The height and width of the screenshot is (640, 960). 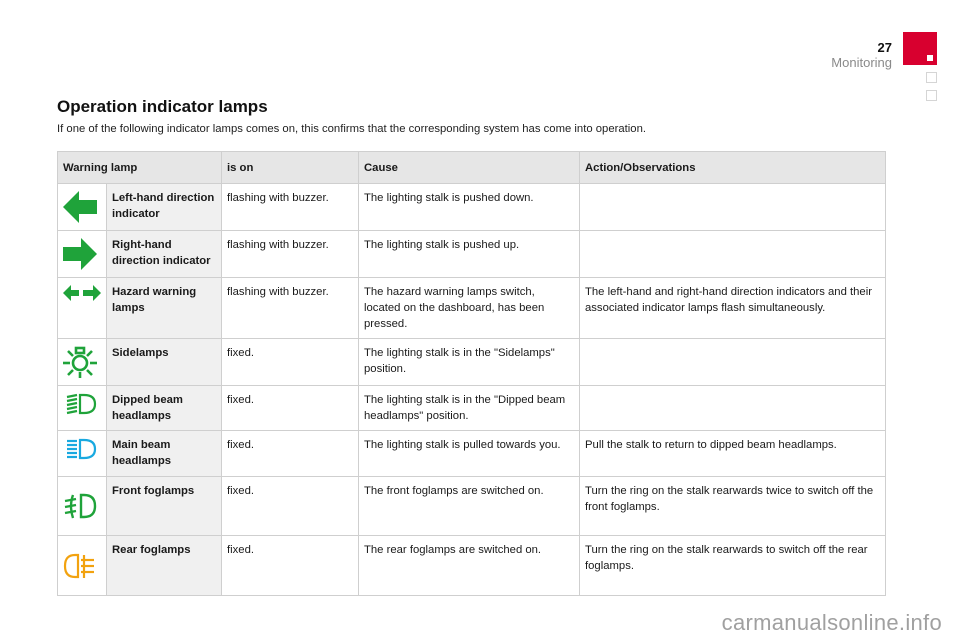 I want to click on lamp-cause: The lighting stalk is pushed up., so click(x=469, y=254).